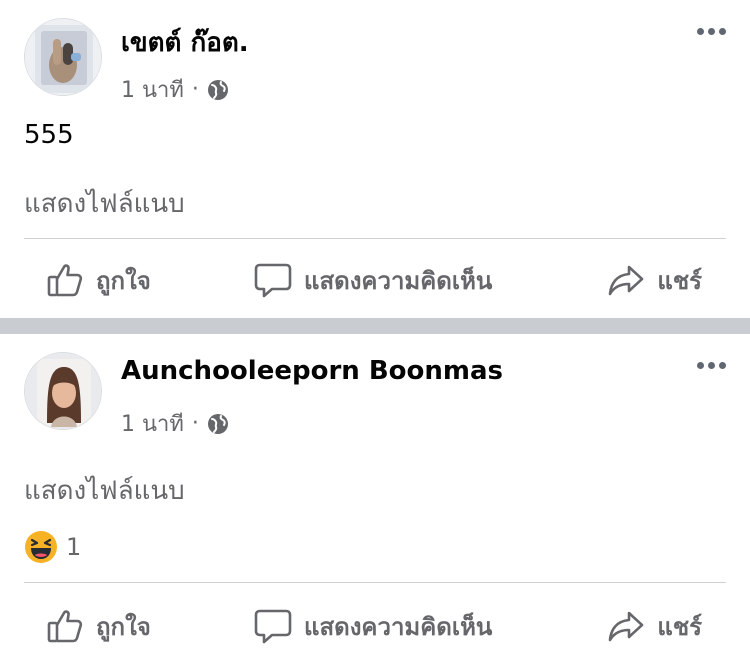  I want to click on reaction-count: 1, so click(74, 547).